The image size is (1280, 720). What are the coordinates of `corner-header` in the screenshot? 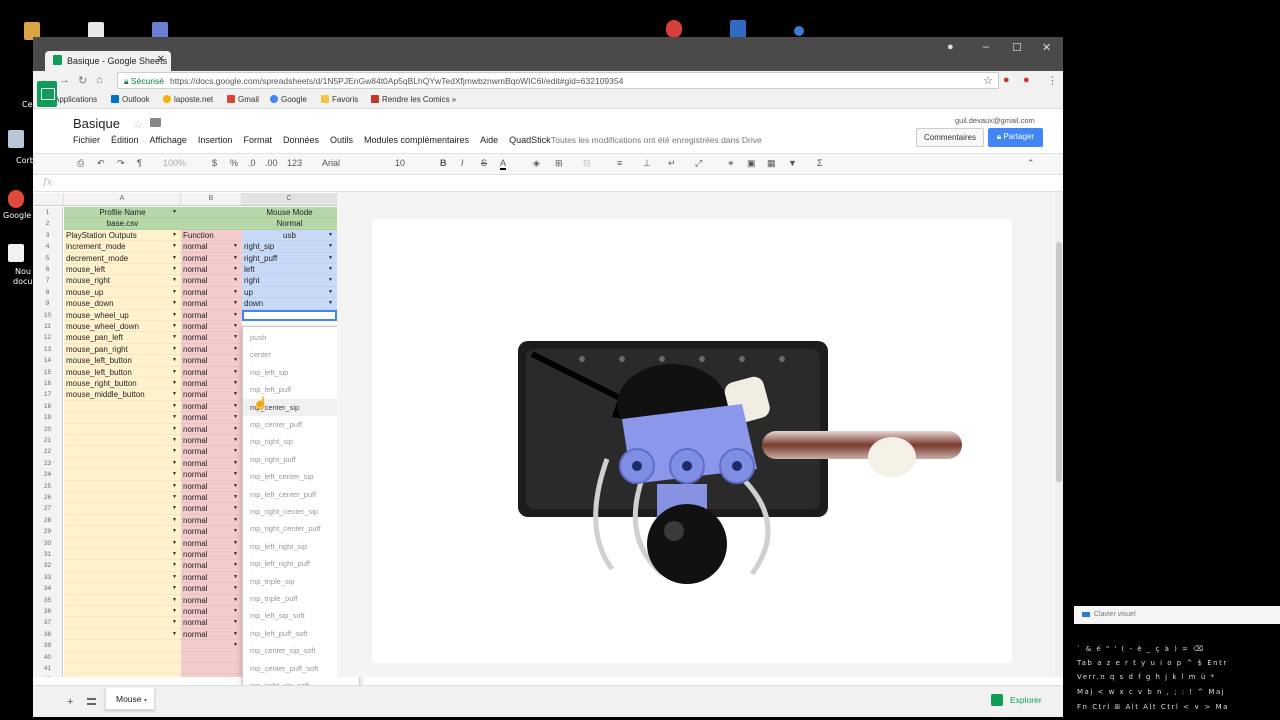 It's located at (48, 199).